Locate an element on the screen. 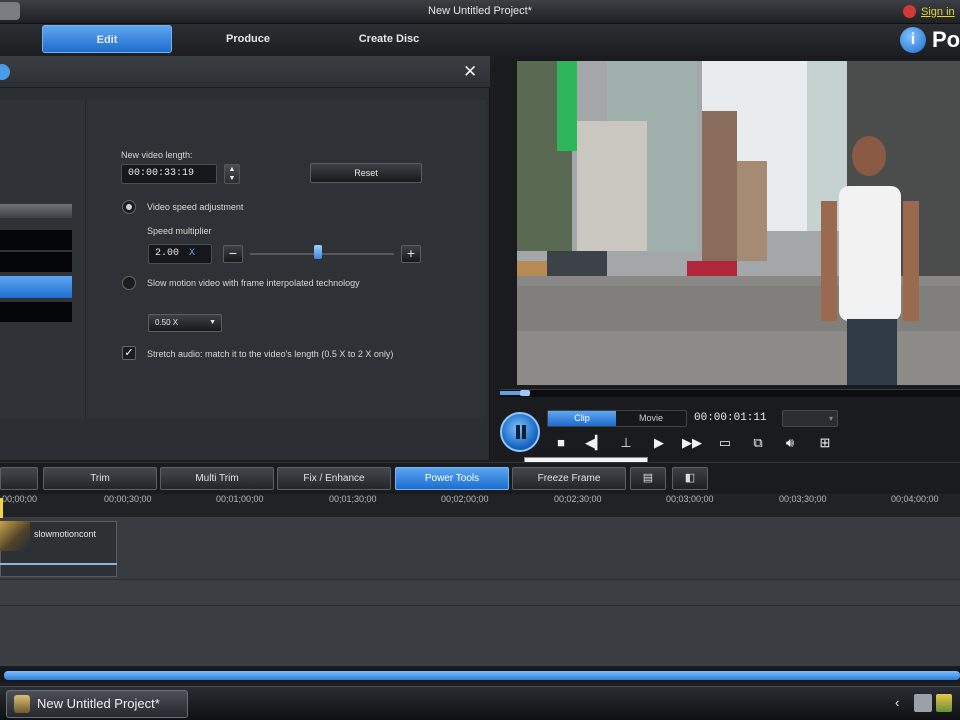 The width and height of the screenshot is (960, 720). decrease-speed-button: − is located at coordinates (233, 254).